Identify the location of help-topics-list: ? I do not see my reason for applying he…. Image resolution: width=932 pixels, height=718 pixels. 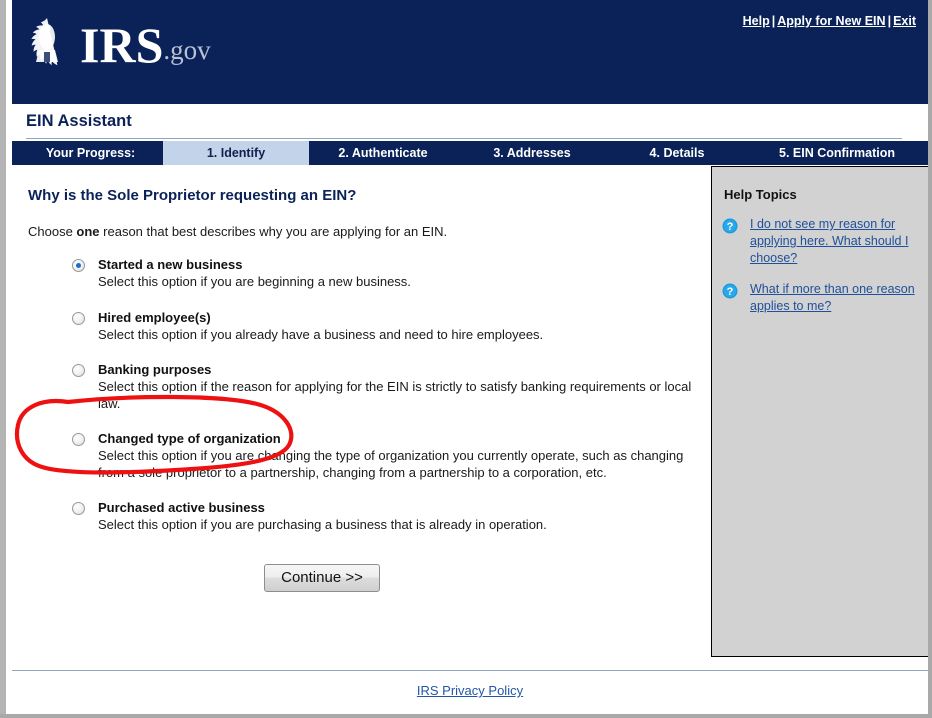
(820, 265).